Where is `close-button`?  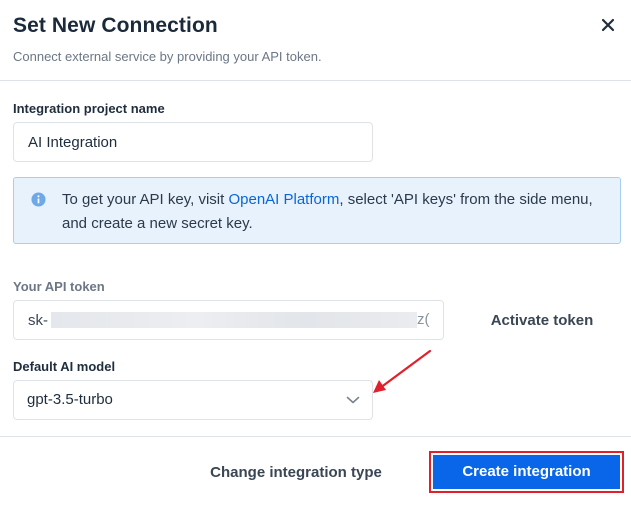 close-button is located at coordinates (608, 25).